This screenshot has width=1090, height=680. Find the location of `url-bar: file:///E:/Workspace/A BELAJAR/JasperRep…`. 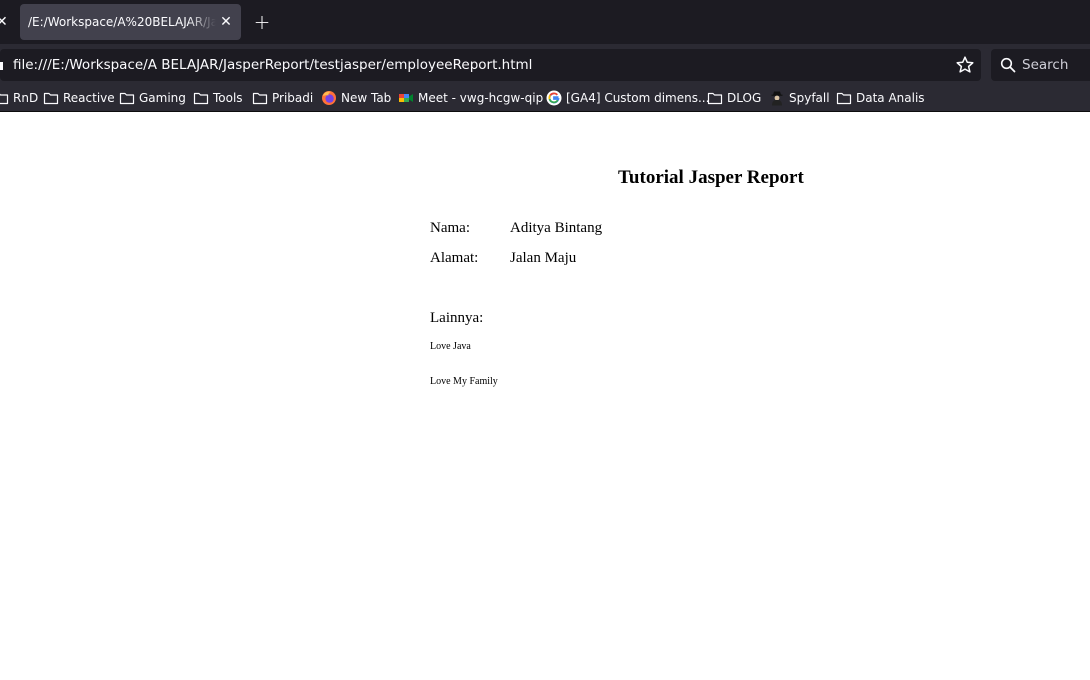

url-bar: file:///E:/Workspace/A BELAJAR/JasperRep… is located at coordinates (490, 65).